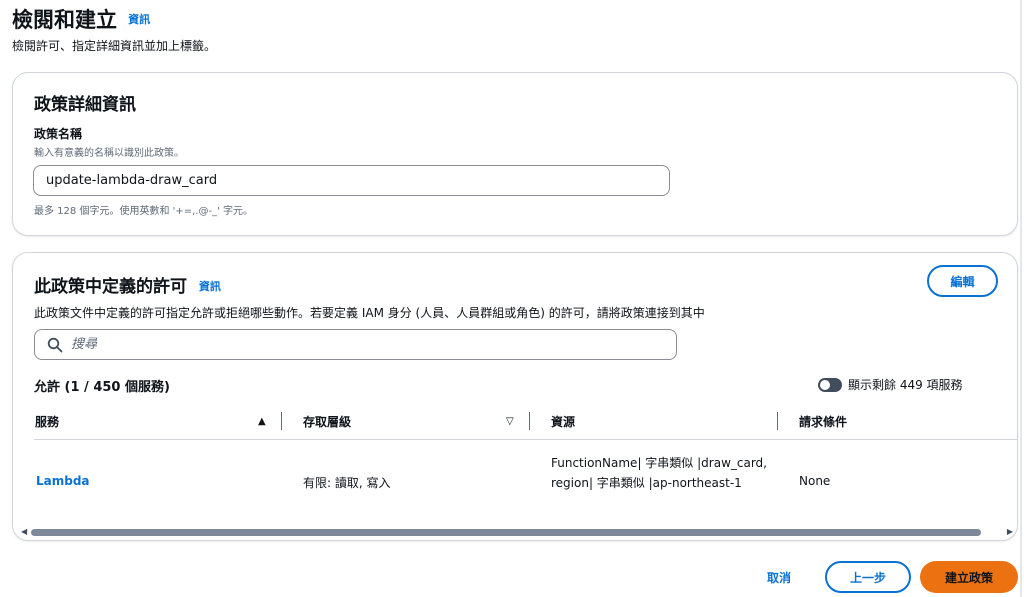 This screenshot has width=1024, height=597. What do you see at coordinates (109, 153) in the screenshot?
I see `policy-name-hint: 輸入有意義的名稱以識別此政策。` at bounding box center [109, 153].